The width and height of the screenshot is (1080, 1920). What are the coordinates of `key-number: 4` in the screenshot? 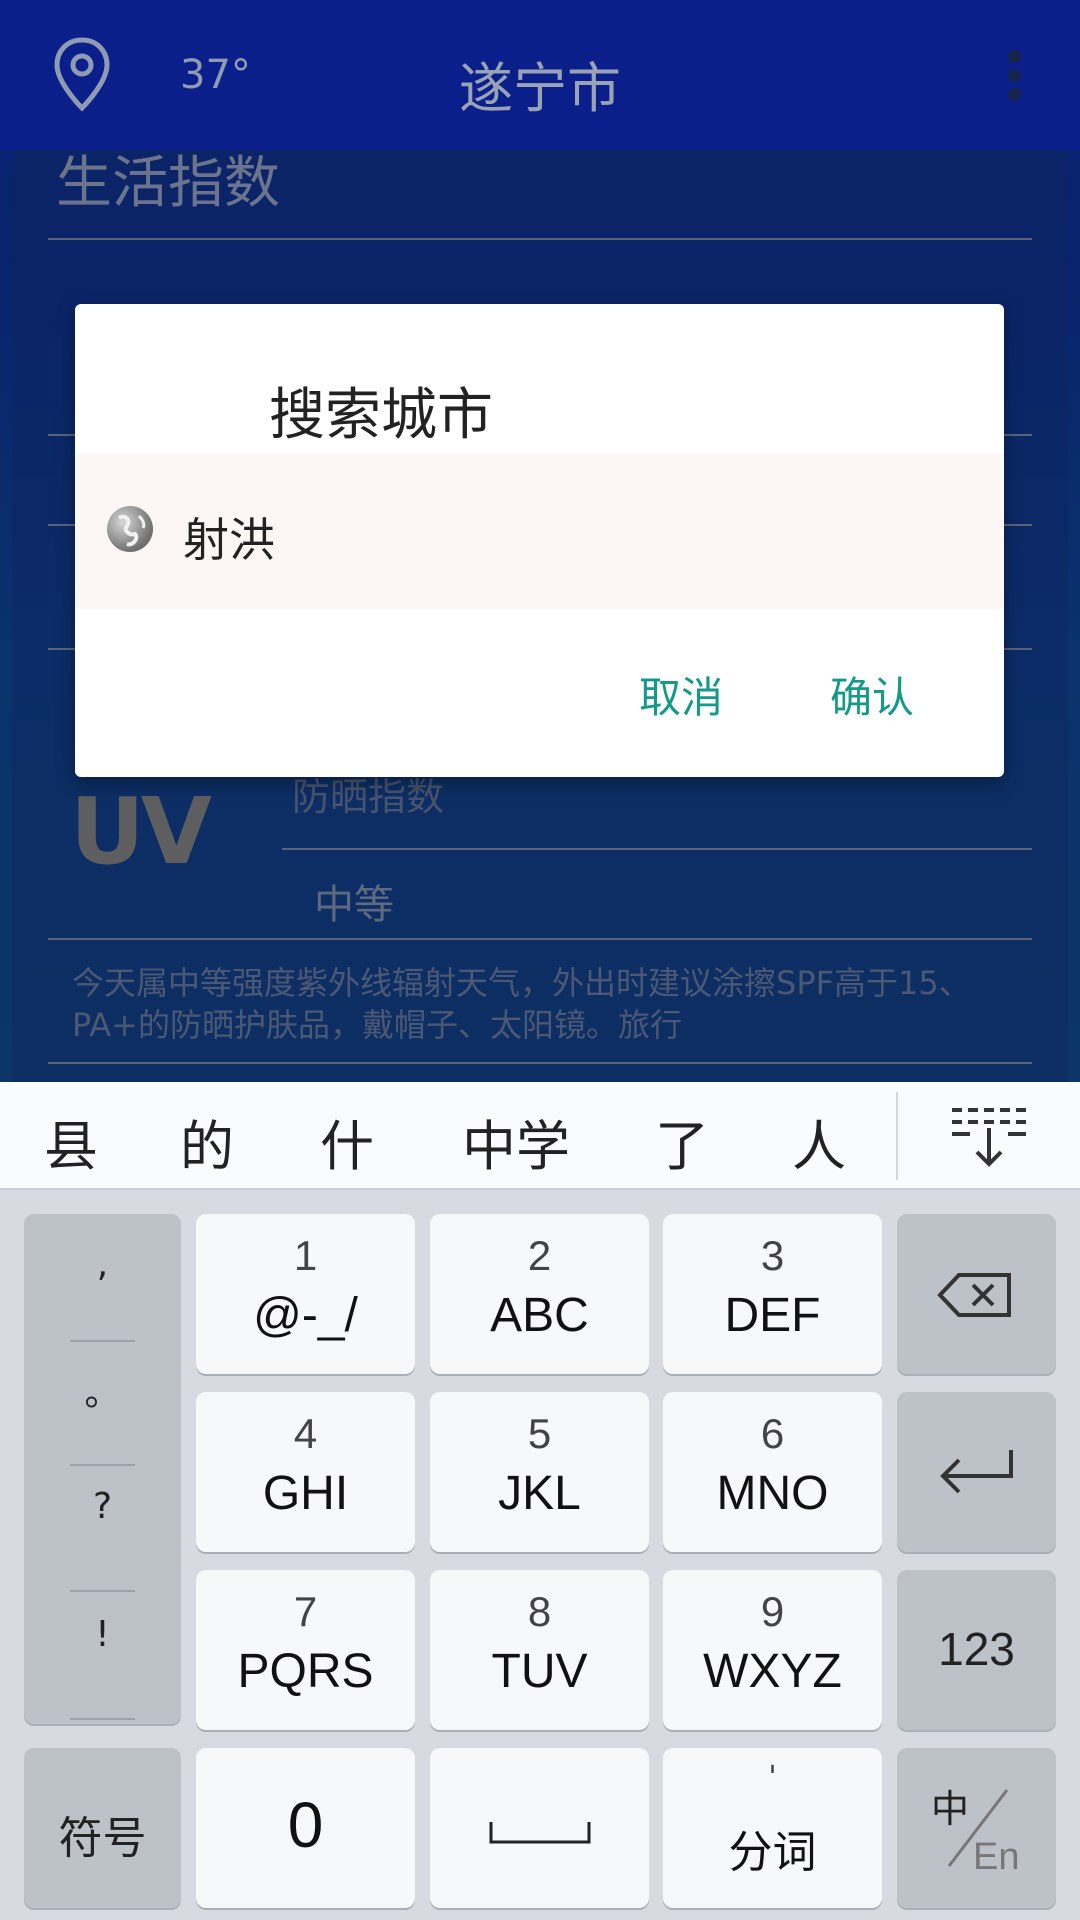 It's located at (305, 1433).